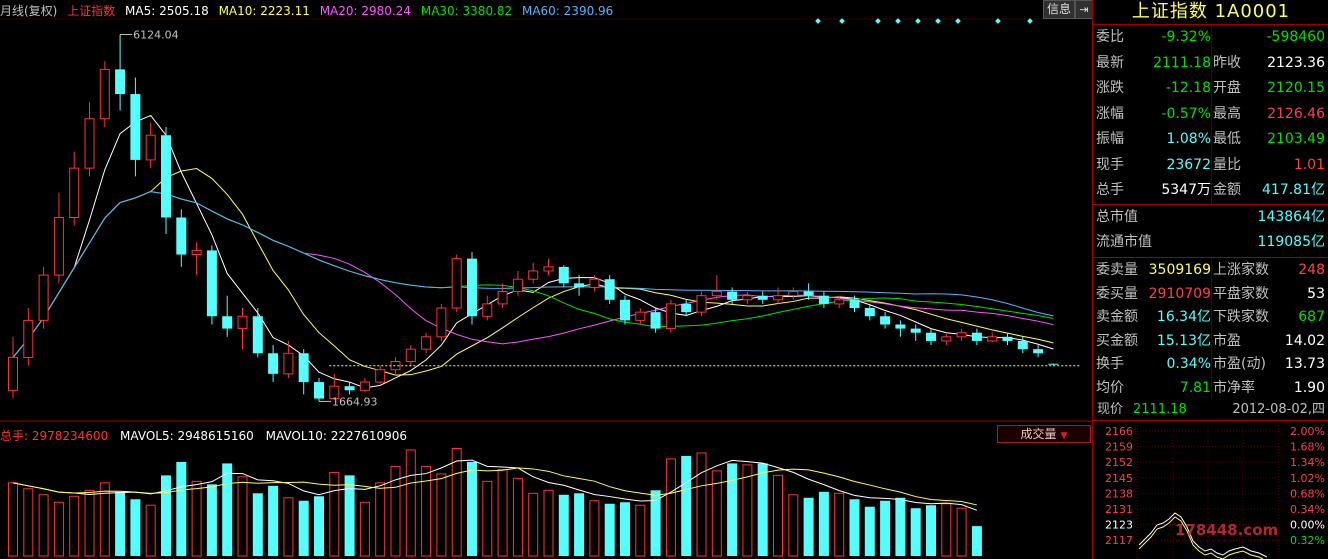 This screenshot has height=559, width=1328. What do you see at coordinates (1059, 9) in the screenshot?
I see `info-button: 信息` at bounding box center [1059, 9].